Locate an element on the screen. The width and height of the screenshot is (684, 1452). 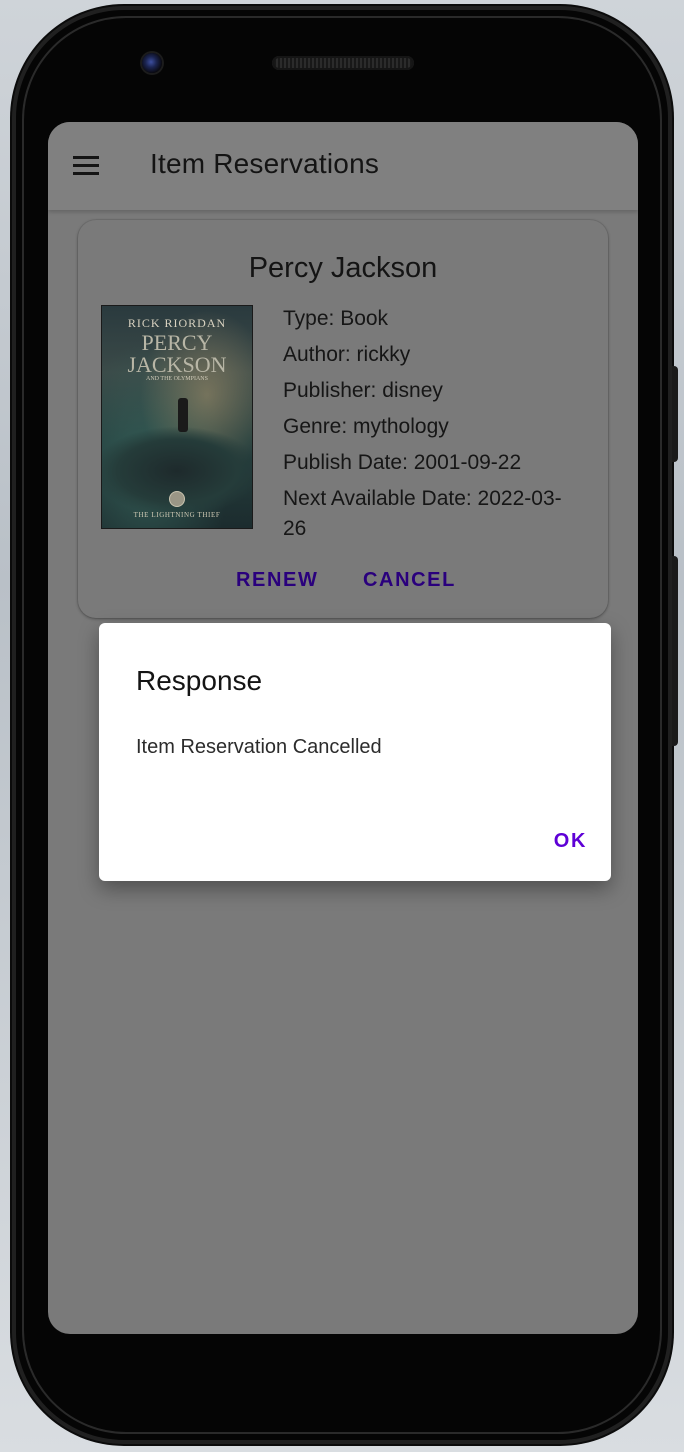
front-camera is located at coordinates (152, 63).